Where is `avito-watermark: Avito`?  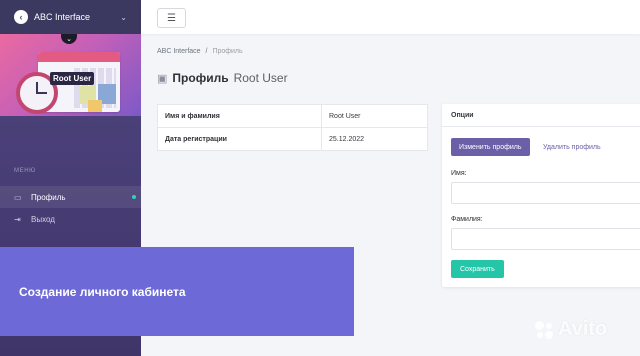
avito-watermark: Avito is located at coordinates (570, 329).